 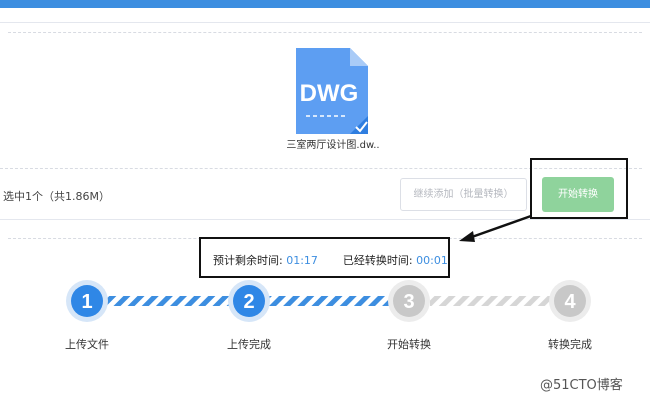 What do you see at coordinates (329, 93) in the screenshot?
I see `file-type-label: DWG` at bounding box center [329, 93].